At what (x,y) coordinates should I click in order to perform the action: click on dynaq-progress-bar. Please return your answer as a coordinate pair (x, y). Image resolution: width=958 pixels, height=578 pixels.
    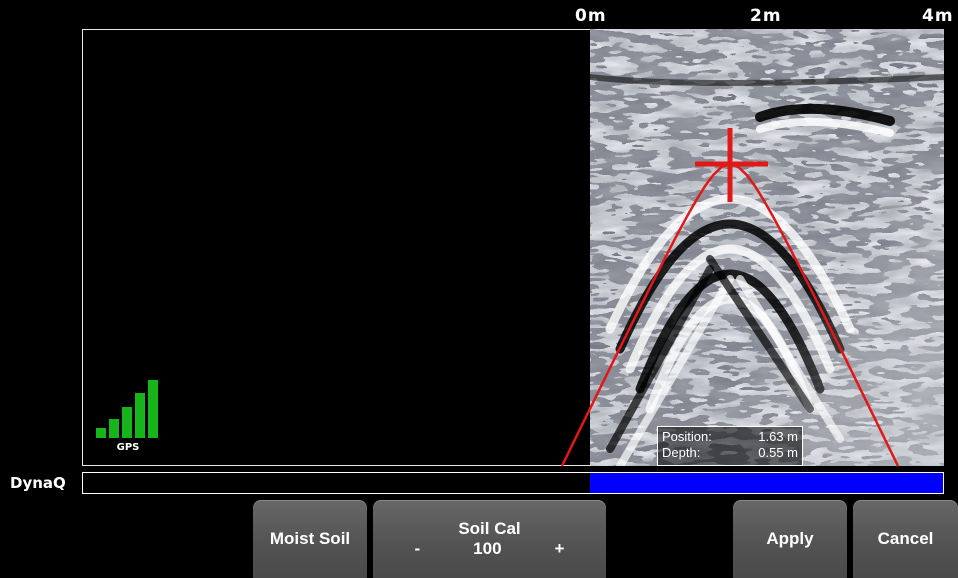
    Looking at the image, I should click on (513, 483).